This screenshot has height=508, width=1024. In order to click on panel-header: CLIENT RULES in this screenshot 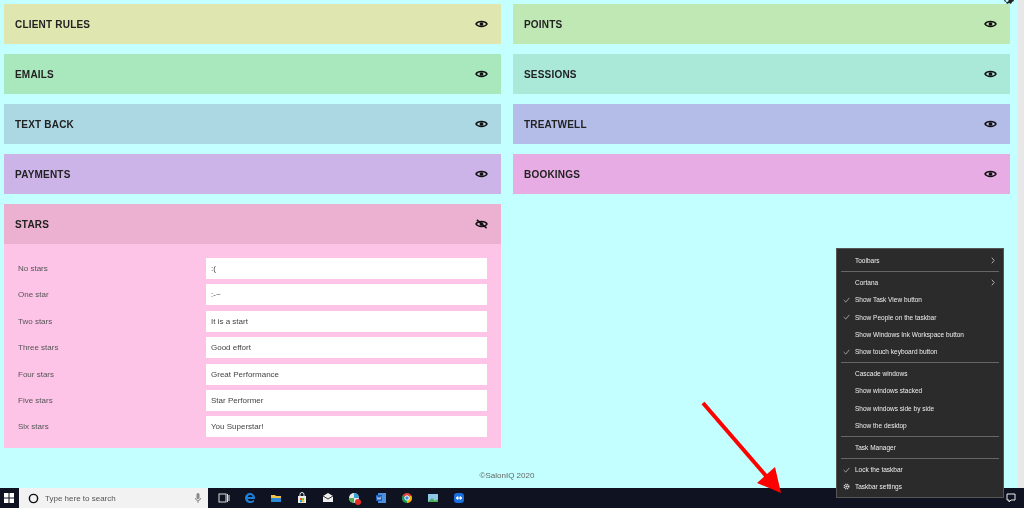, I will do `click(252, 24)`.